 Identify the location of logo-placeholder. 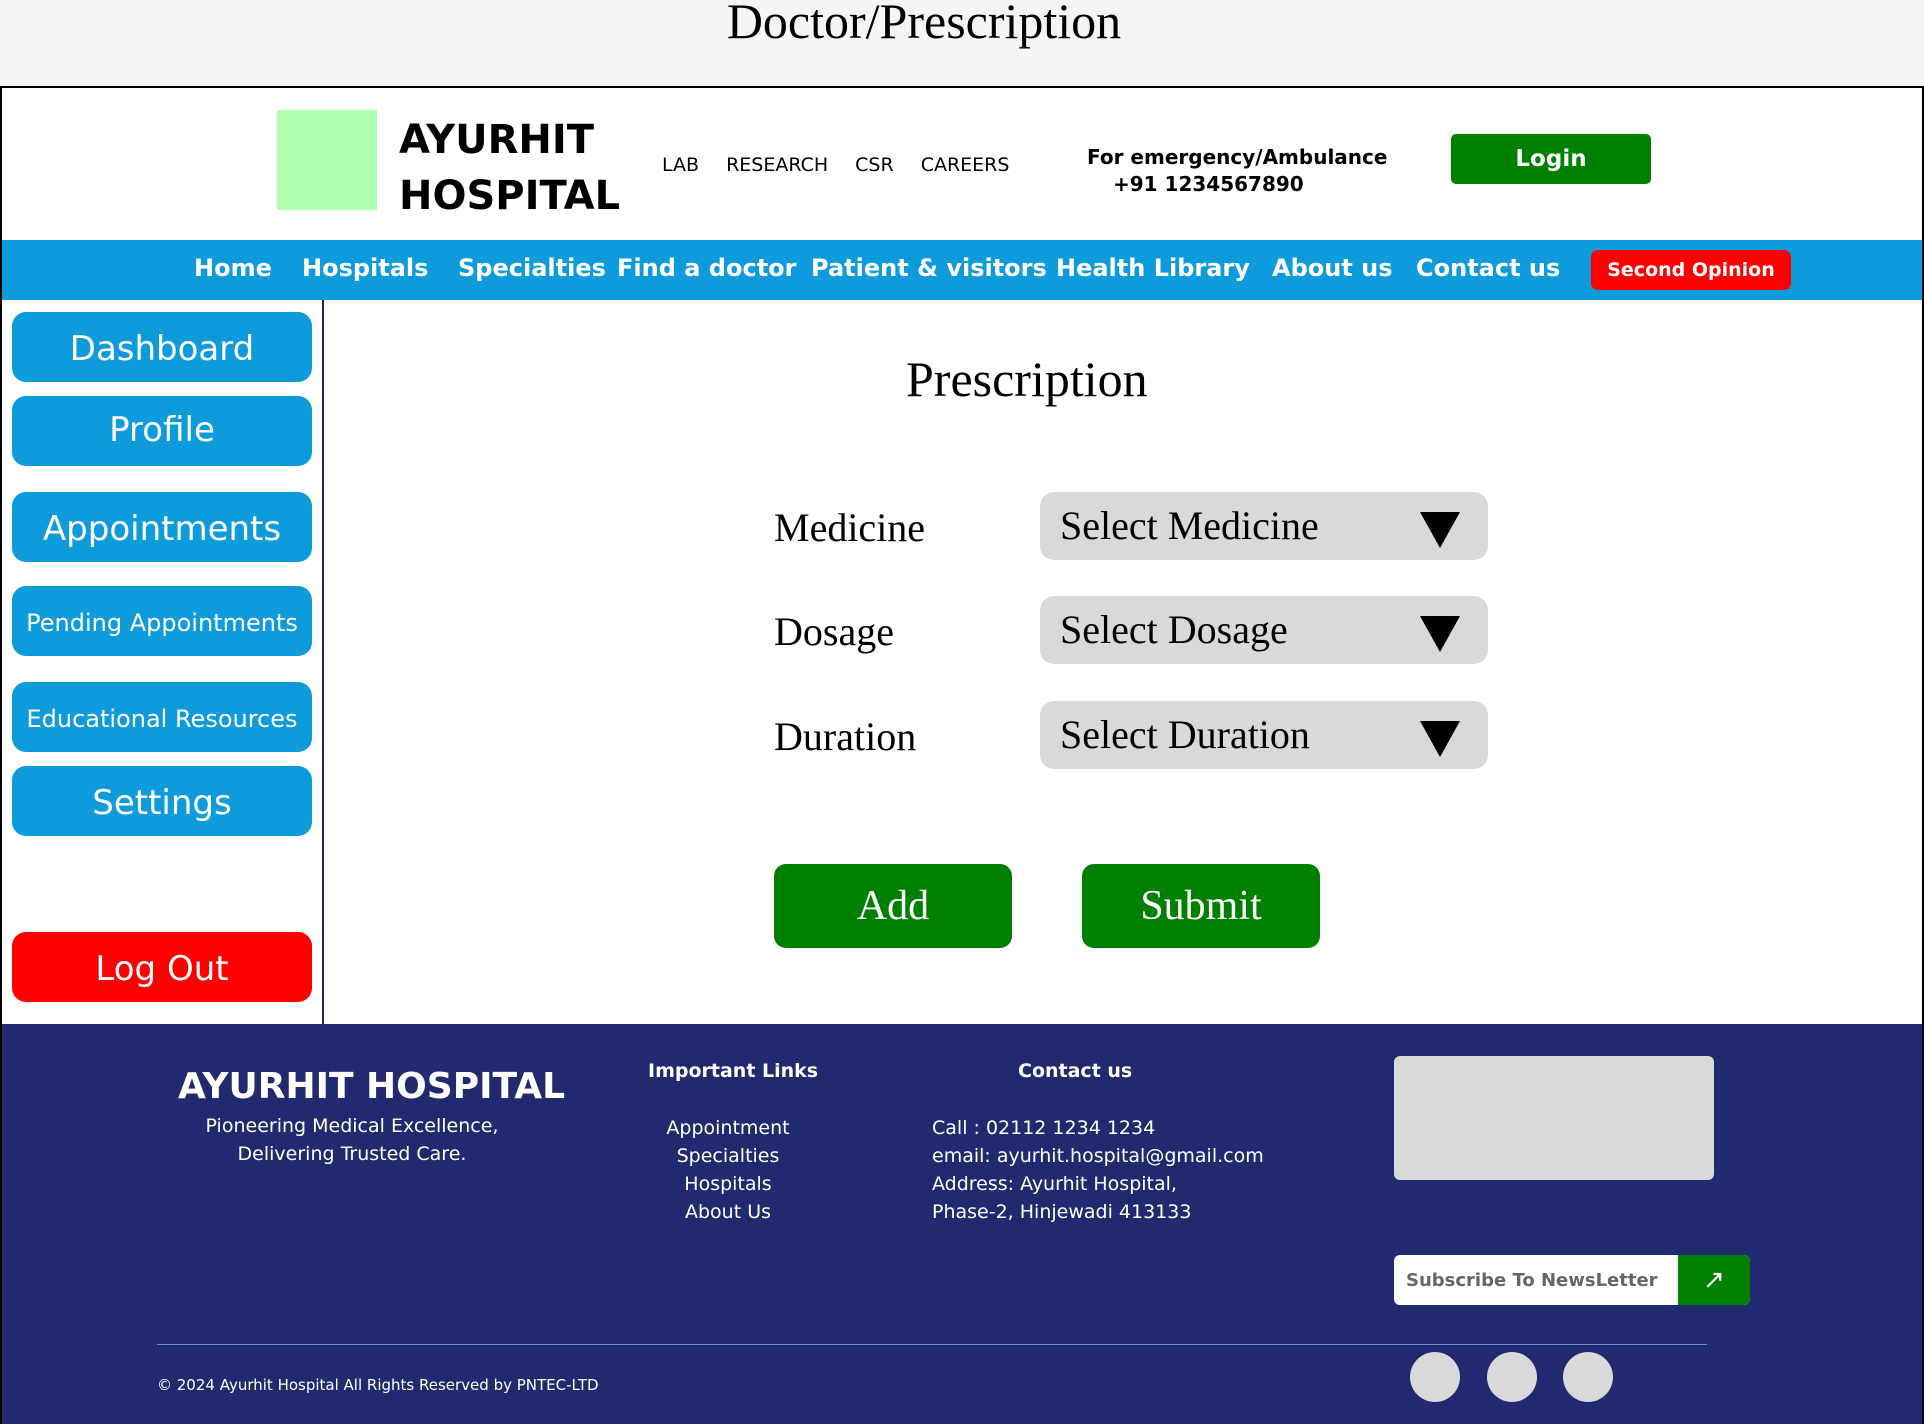
(327, 160).